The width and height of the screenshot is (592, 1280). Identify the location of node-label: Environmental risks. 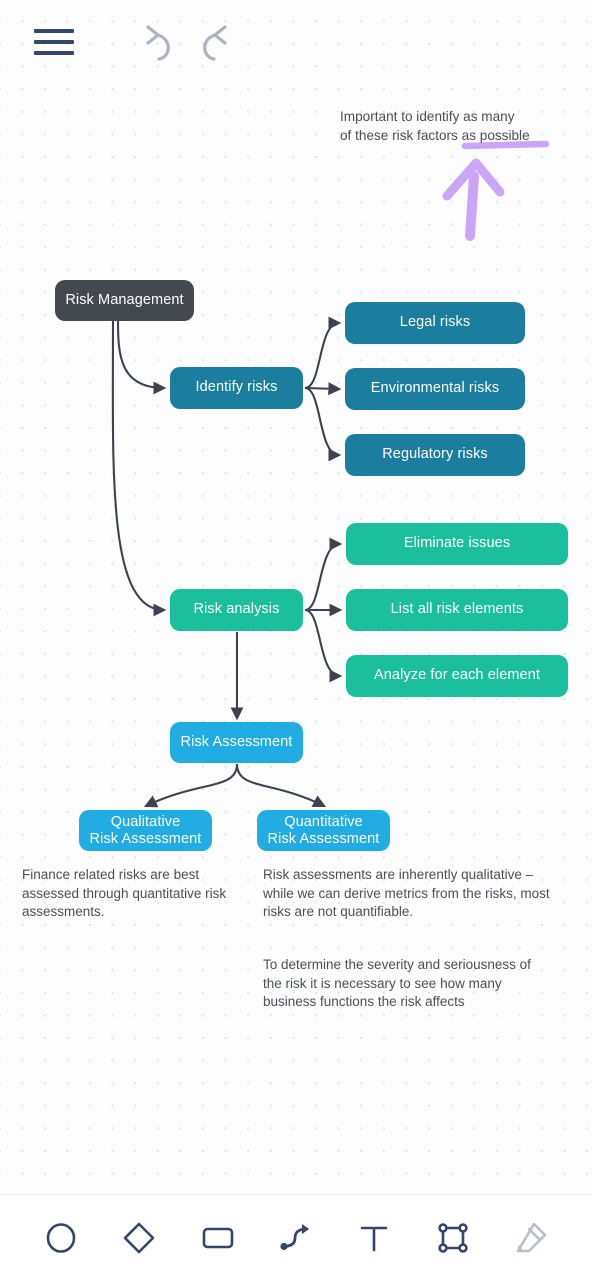
(435, 388).